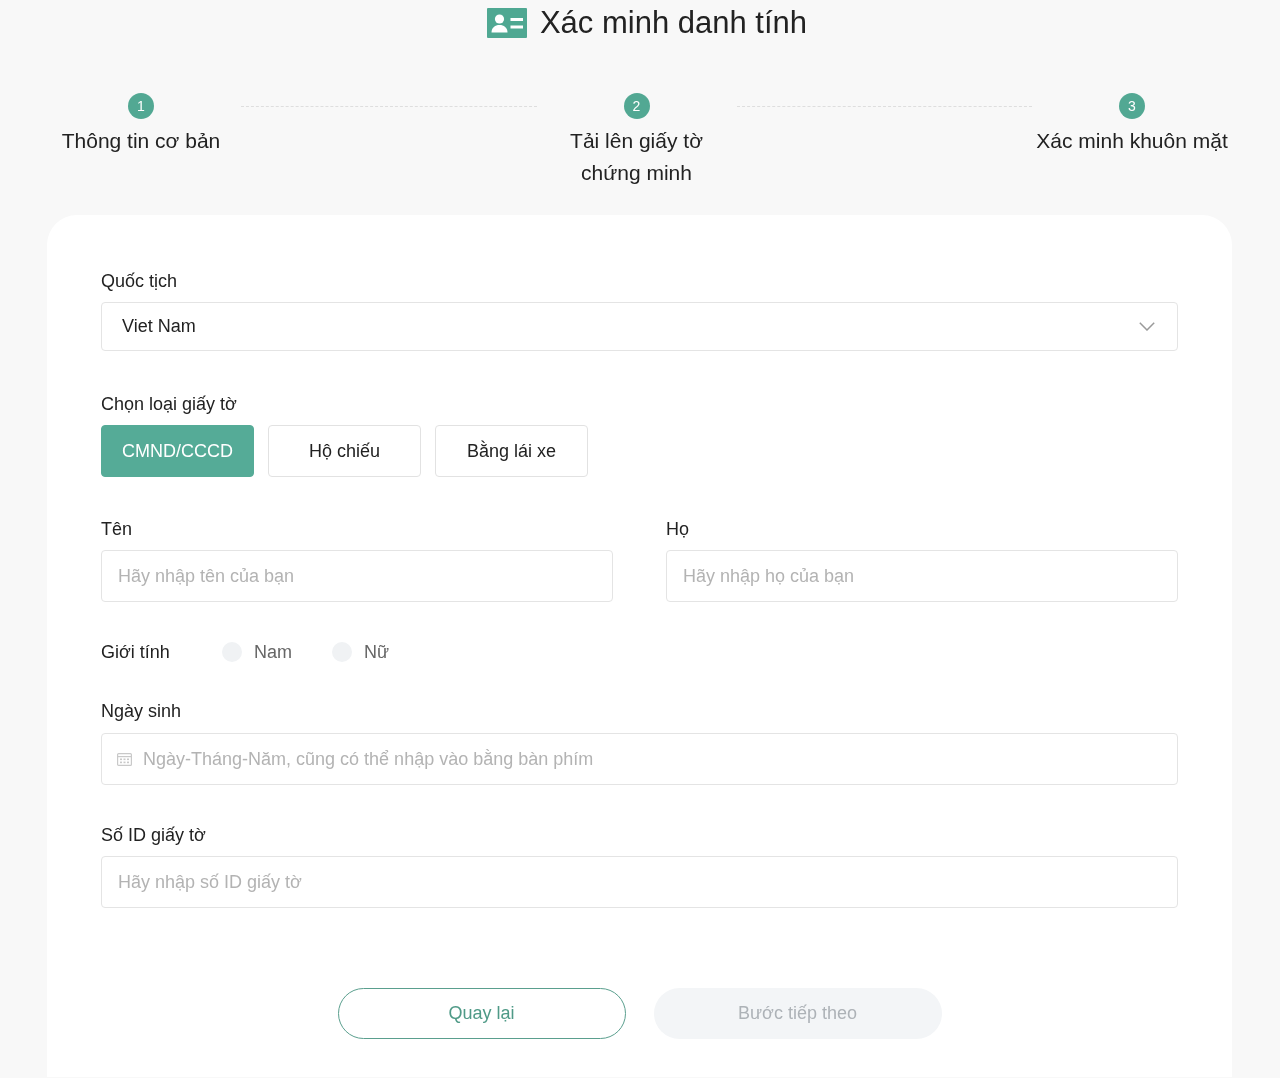 The height and width of the screenshot is (1078, 1280). What do you see at coordinates (169, 404) in the screenshot?
I see `field-label: Chọn loại giấy tờ` at bounding box center [169, 404].